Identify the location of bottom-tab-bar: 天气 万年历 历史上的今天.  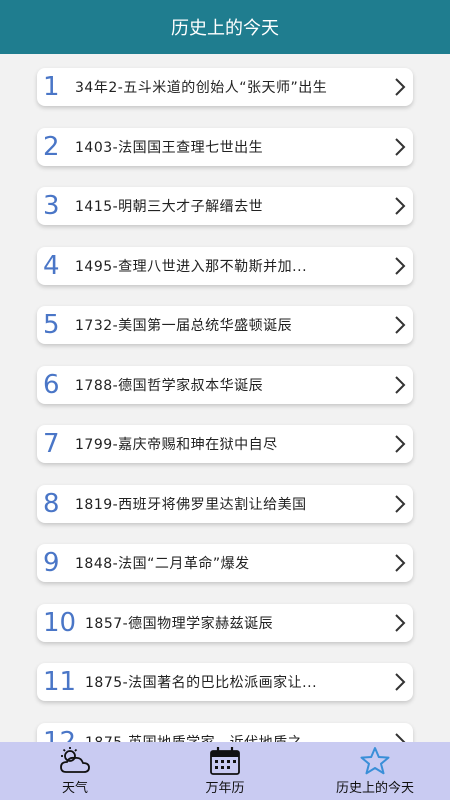
(225, 771).